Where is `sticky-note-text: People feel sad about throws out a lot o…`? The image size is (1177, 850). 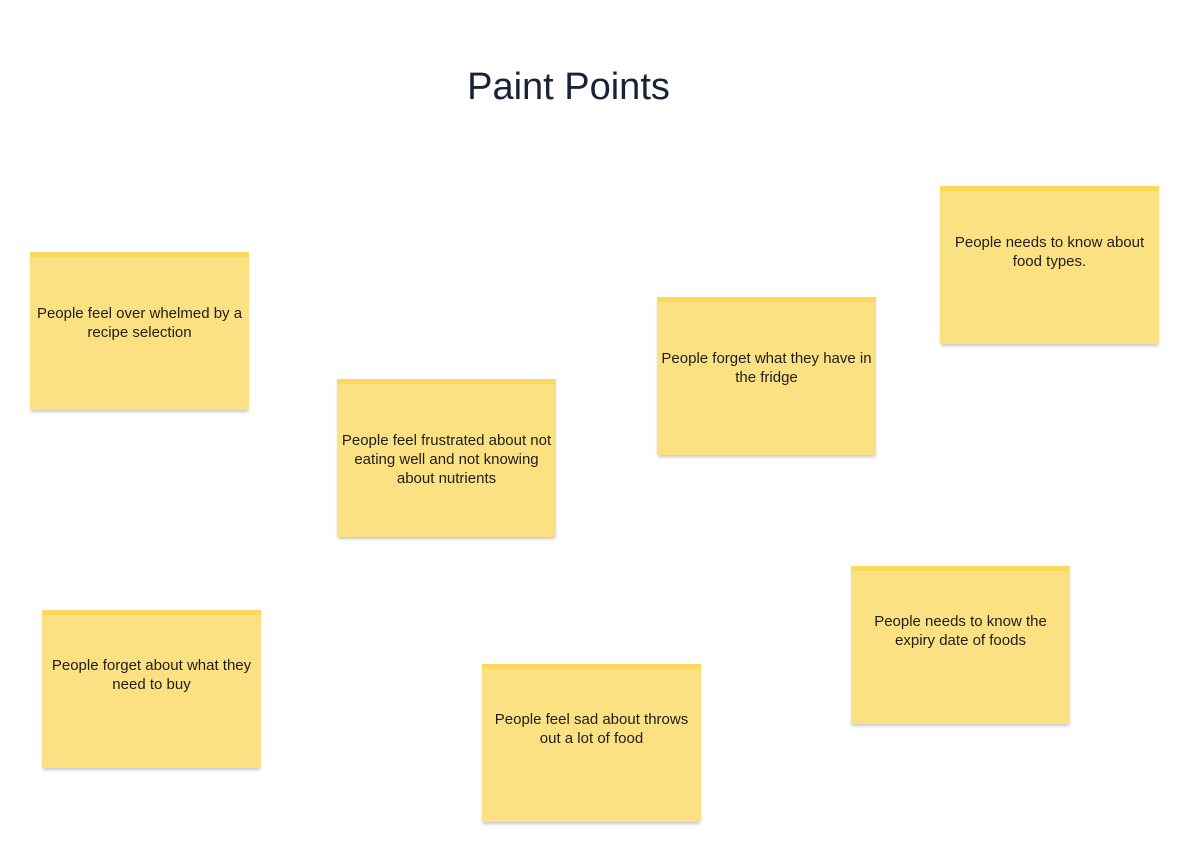
sticky-note-text: People feel sad about throws out a lot o… is located at coordinates (591, 729).